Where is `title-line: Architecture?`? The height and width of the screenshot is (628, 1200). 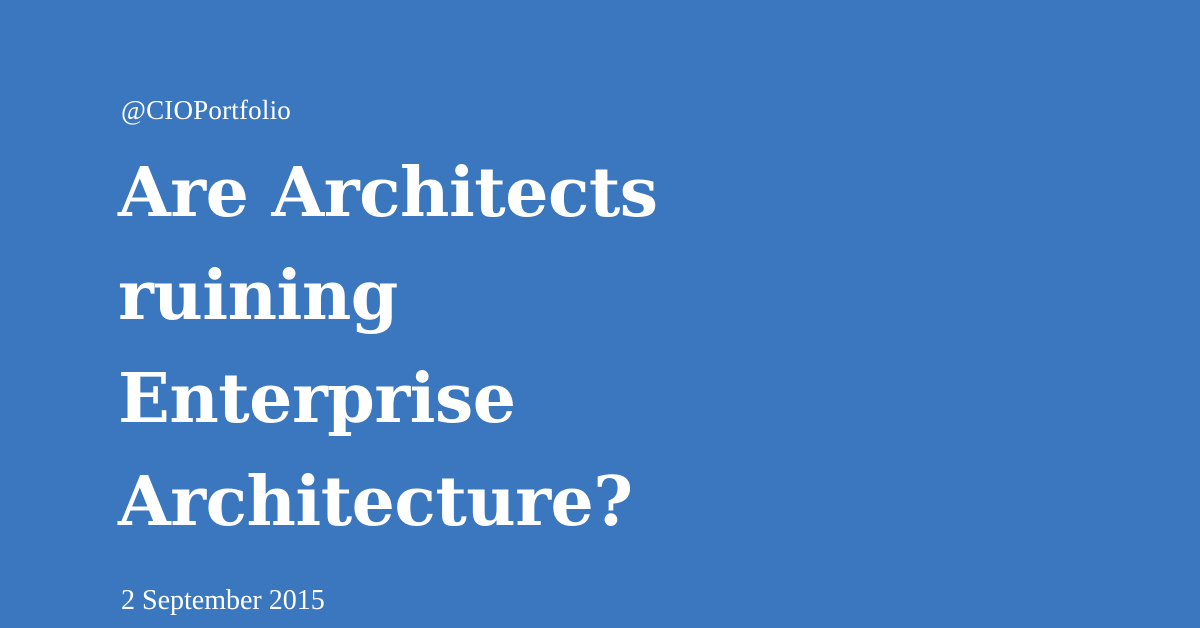 title-line: Architecture? is located at coordinates (375, 502).